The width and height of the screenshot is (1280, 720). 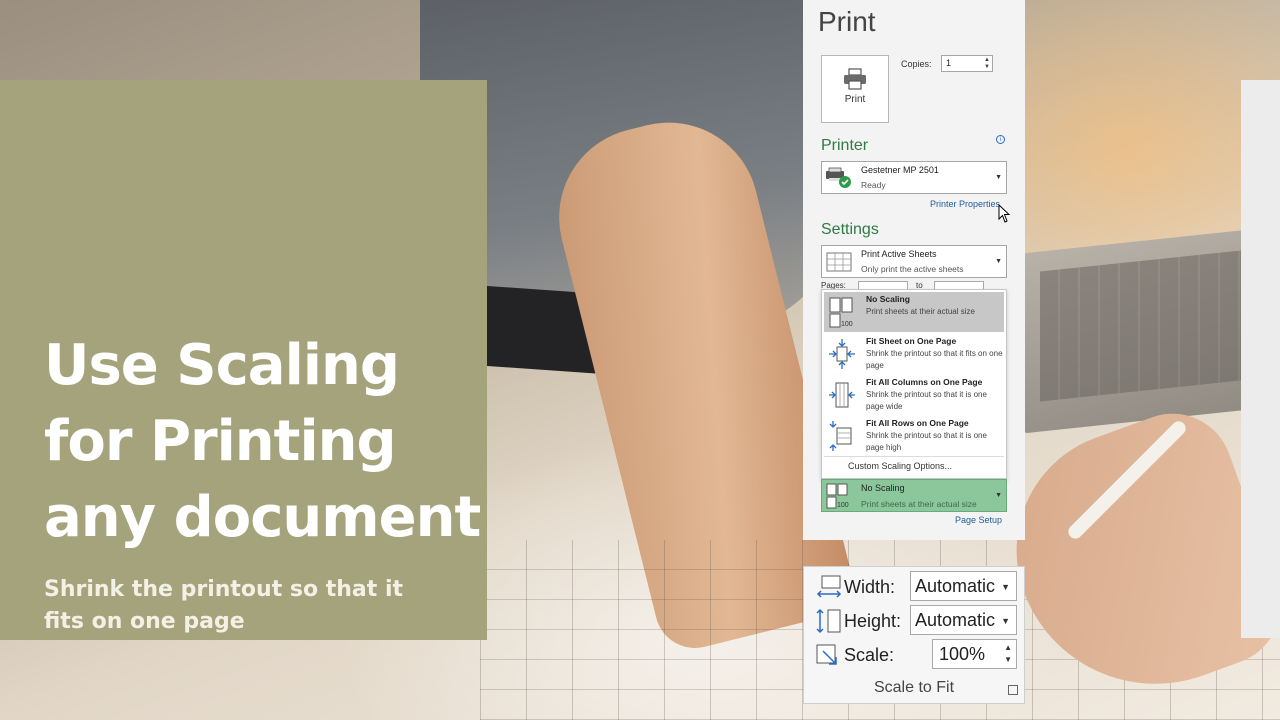 What do you see at coordinates (899, 254) in the screenshot?
I see `print-what-title: Print Active Sheets` at bounding box center [899, 254].